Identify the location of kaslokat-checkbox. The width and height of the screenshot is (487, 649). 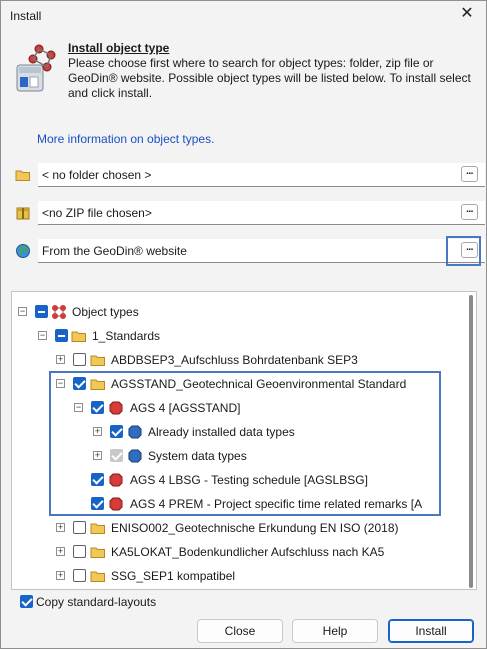
(79, 551).